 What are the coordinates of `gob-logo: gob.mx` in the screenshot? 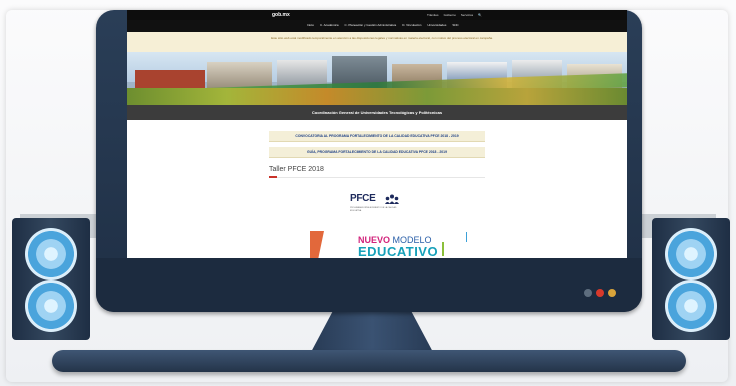 It's located at (281, 15).